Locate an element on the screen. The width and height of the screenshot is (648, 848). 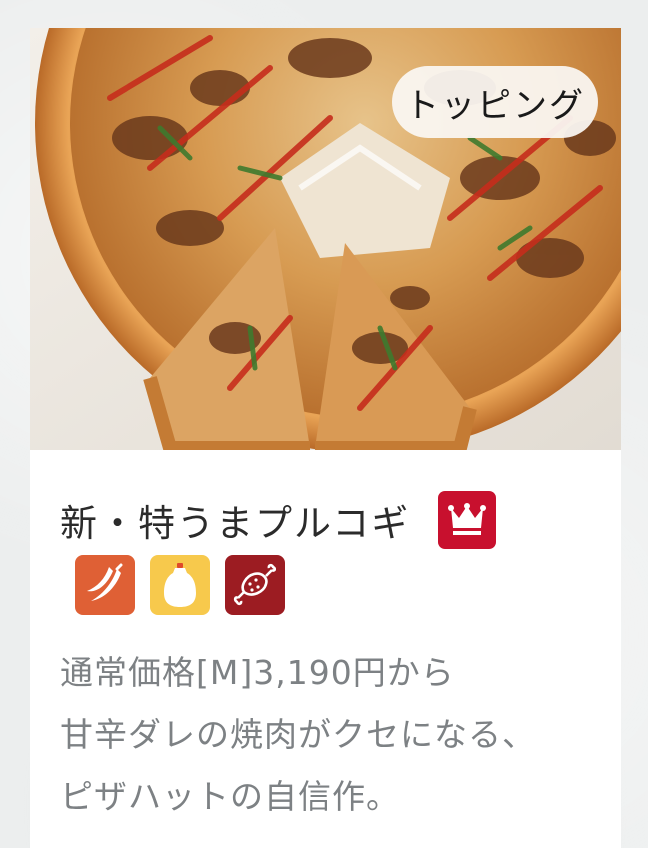
product-name: 新・特うまプルコギ is located at coordinates (235, 520).